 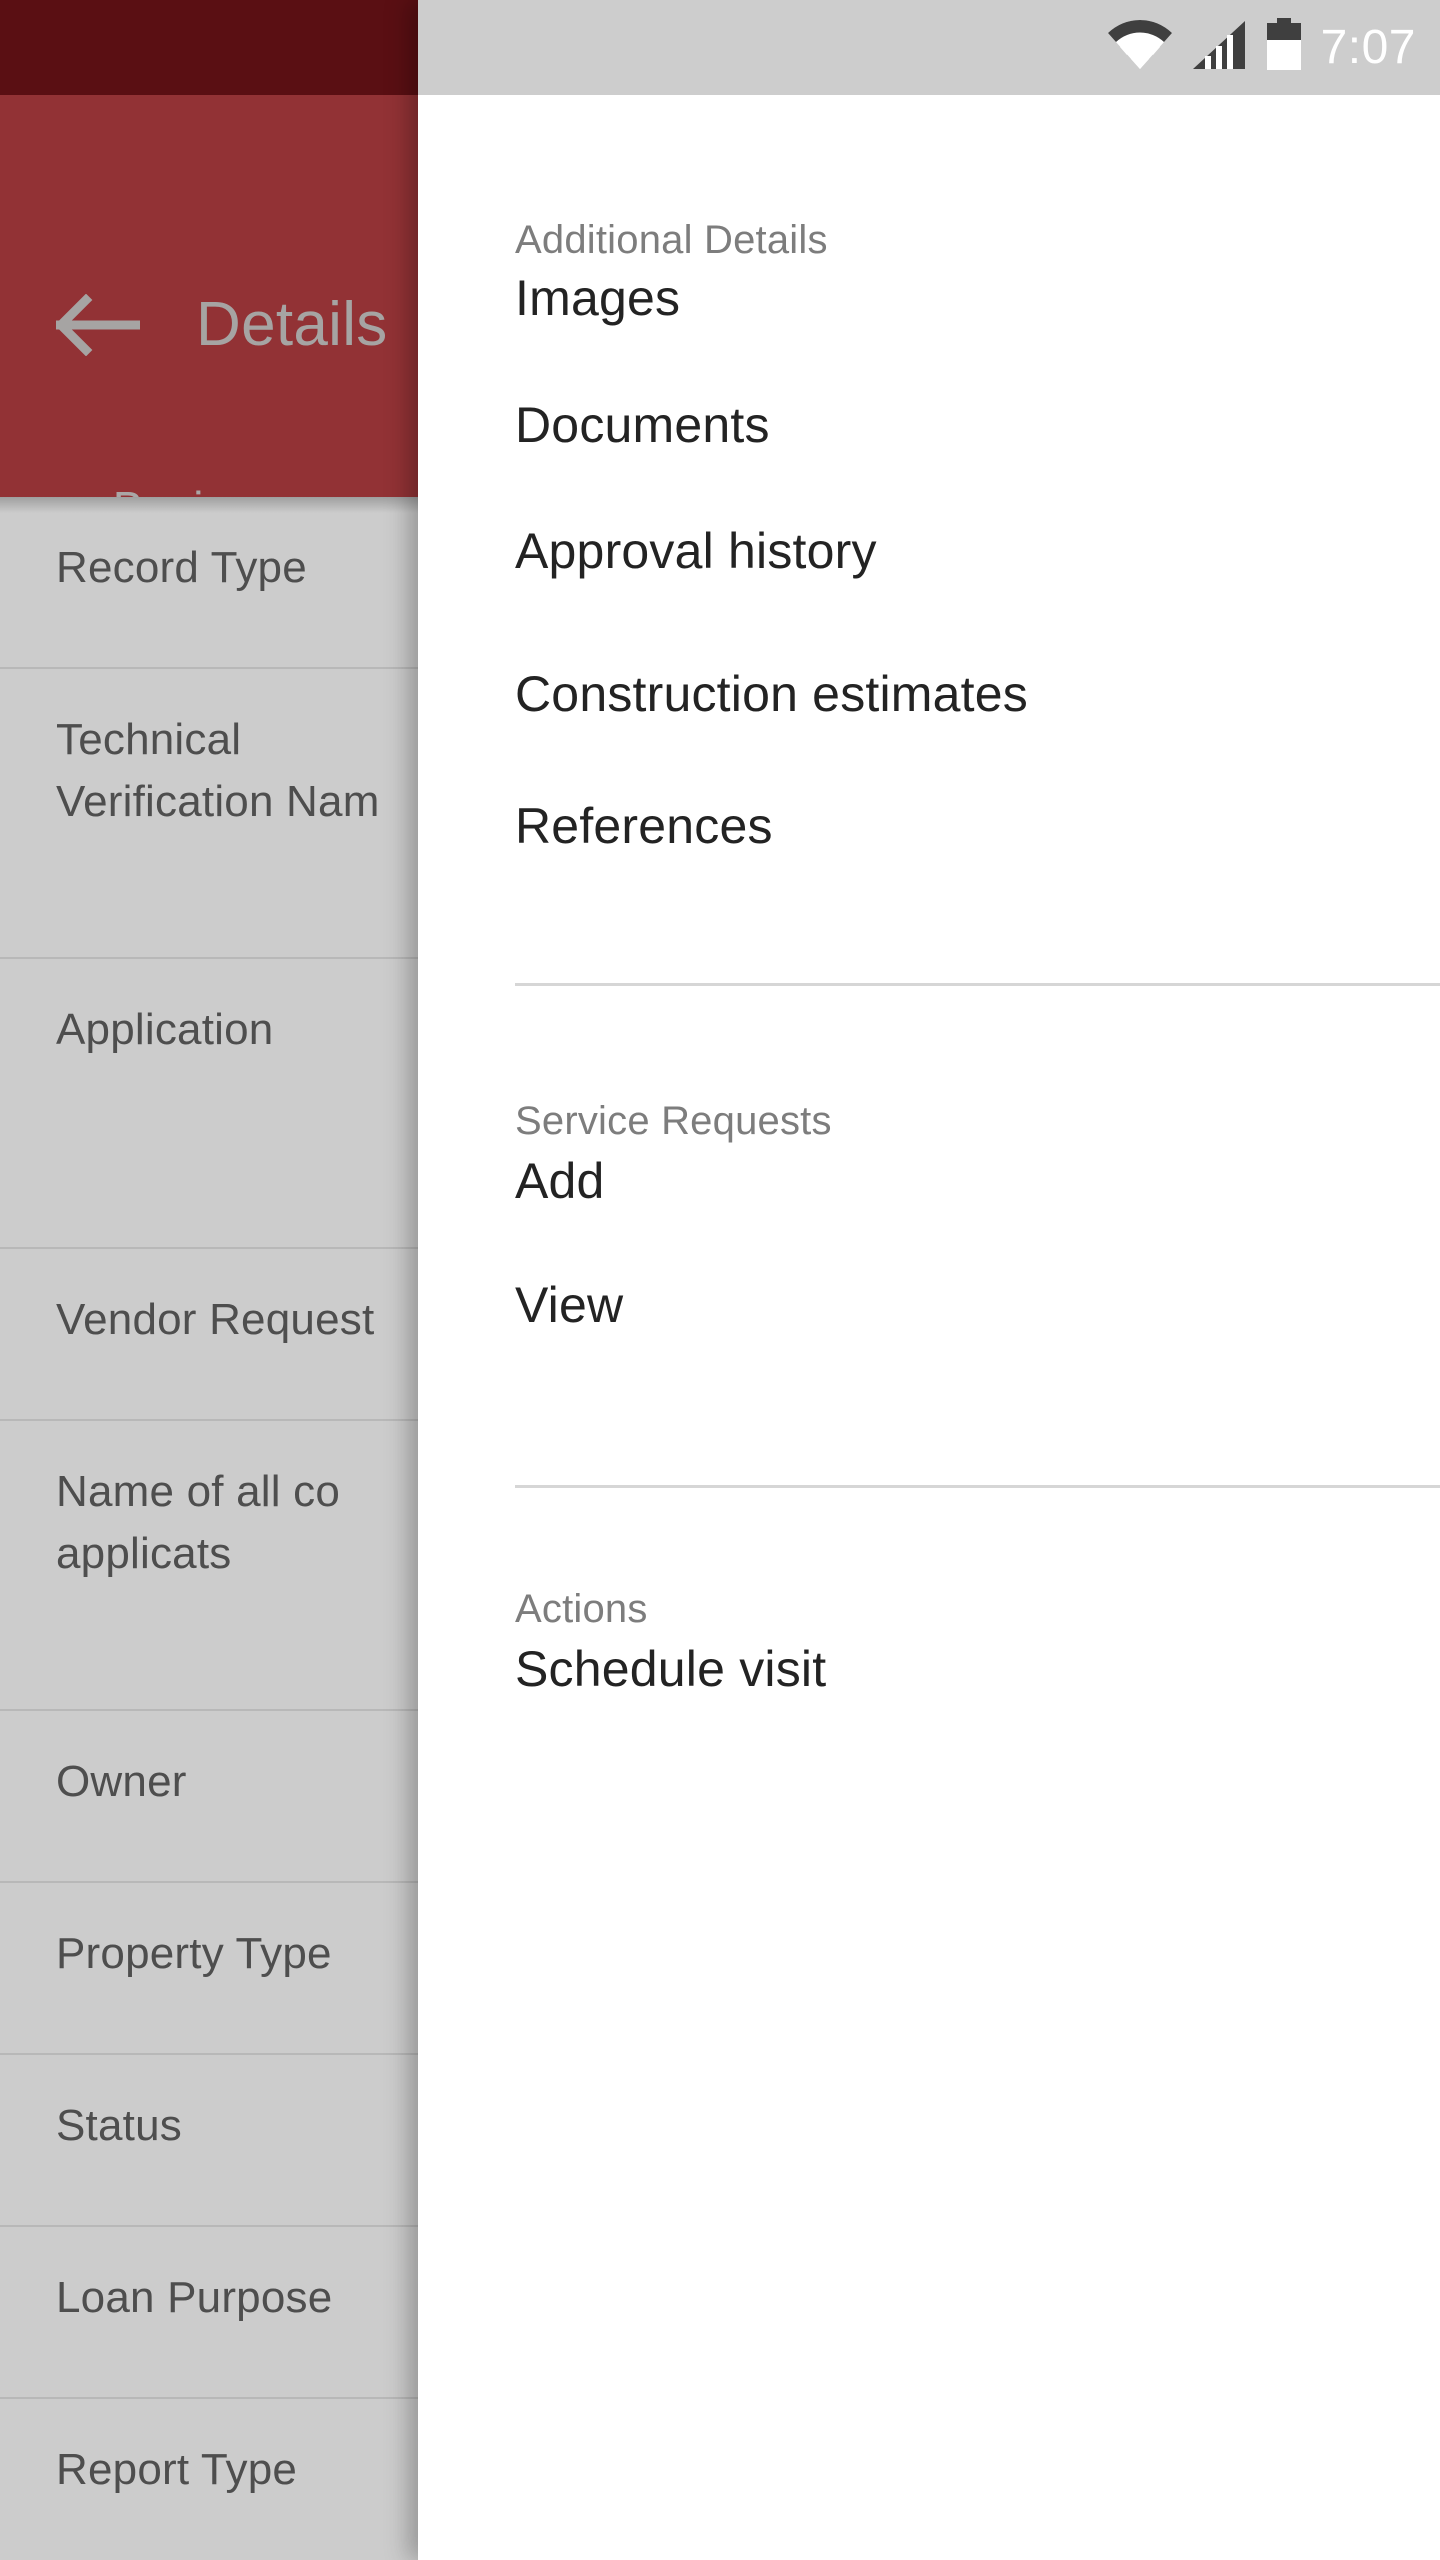 I want to click on table-row: Owner, so click(x=209, y=1797).